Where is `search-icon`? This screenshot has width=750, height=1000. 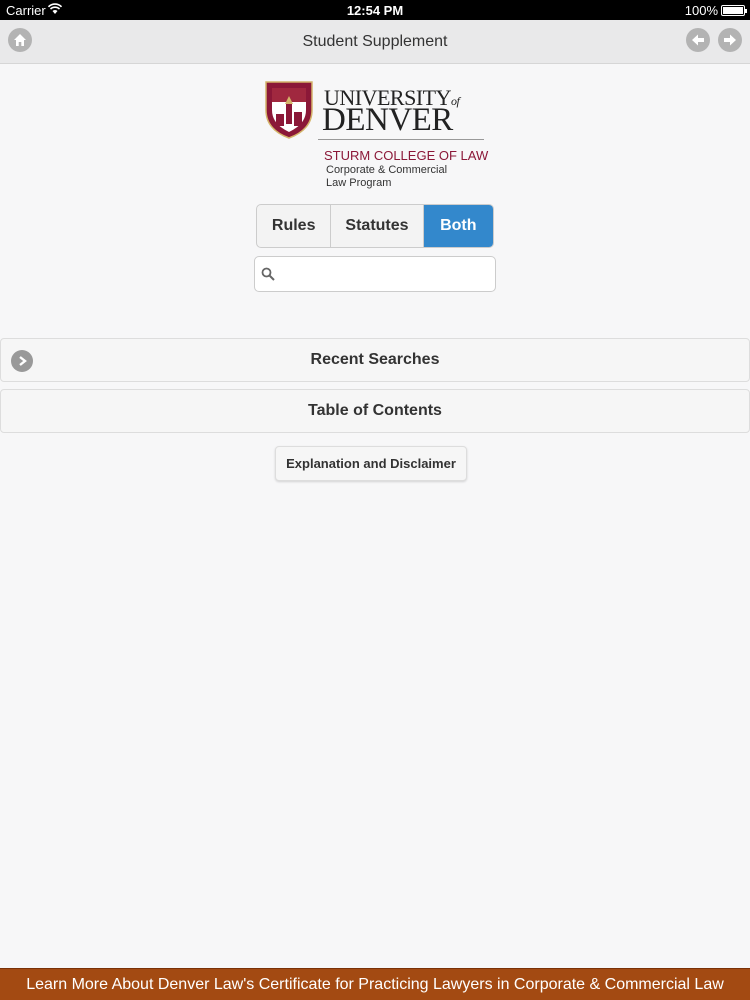
search-icon is located at coordinates (268, 274).